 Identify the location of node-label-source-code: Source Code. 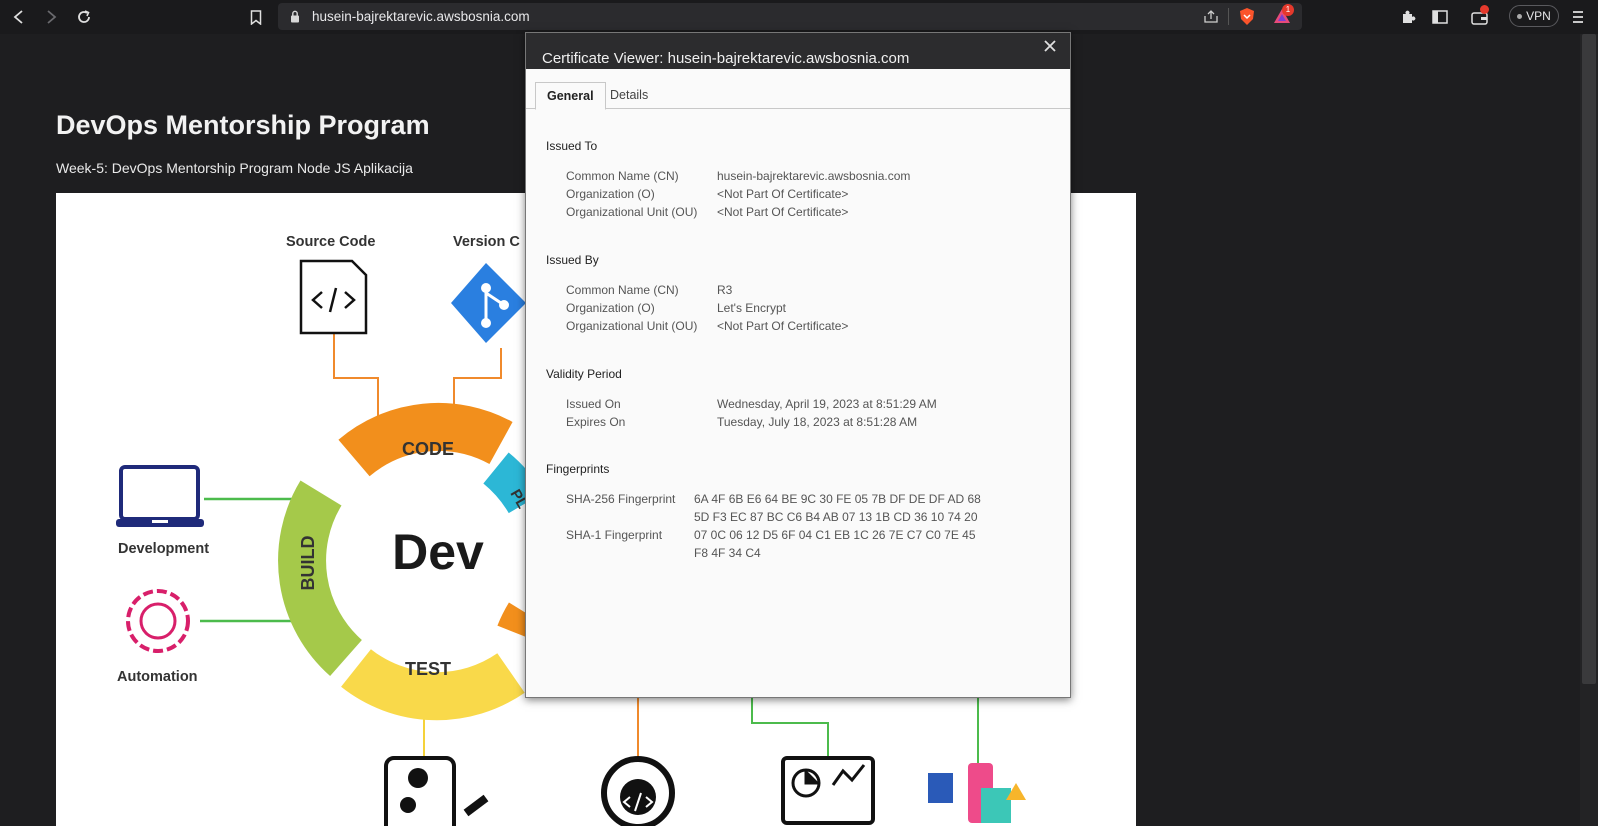
(331, 242).